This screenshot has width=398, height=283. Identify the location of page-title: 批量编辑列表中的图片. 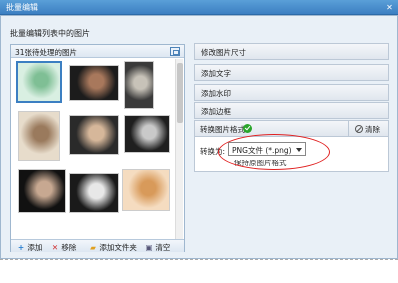
(50, 33).